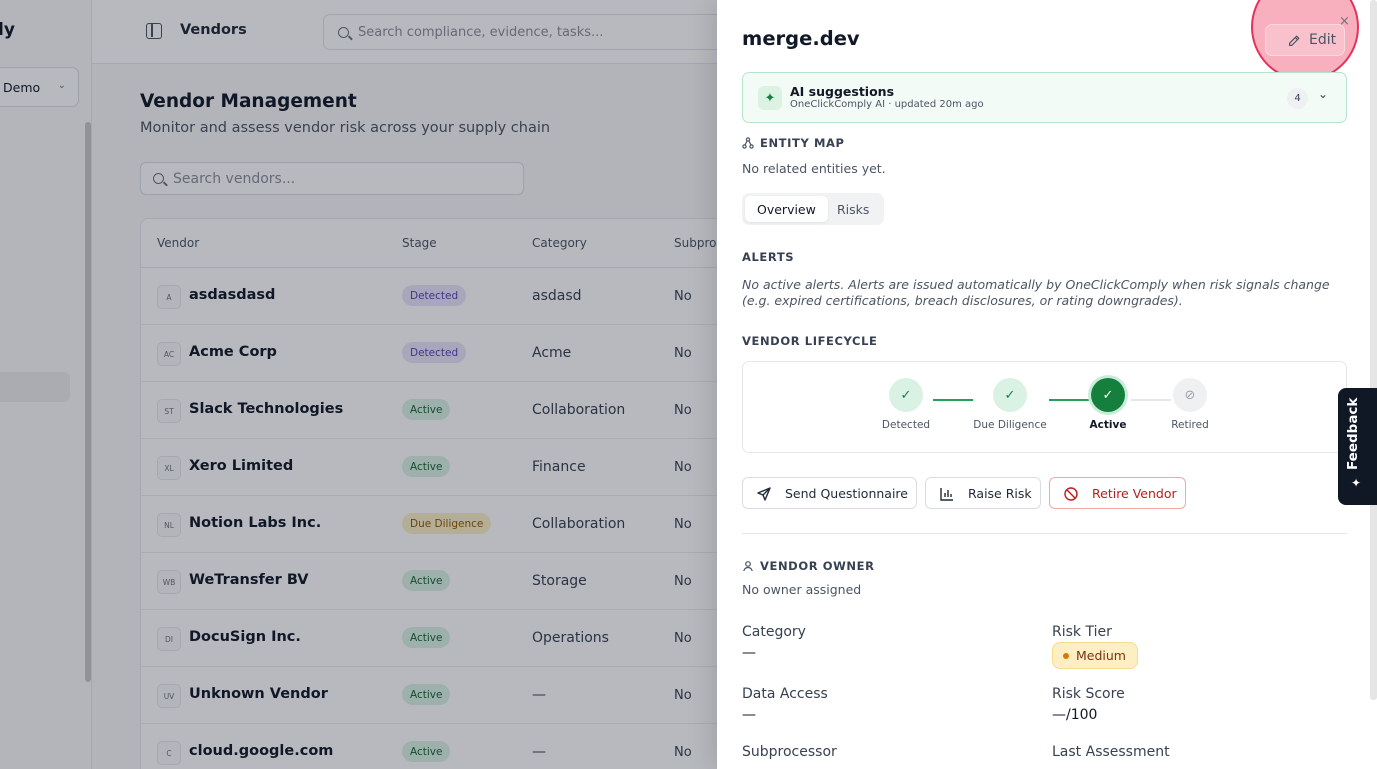  Describe the element at coordinates (1111, 752) in the screenshot. I see `last-assessment-label: Last Assessment` at that location.